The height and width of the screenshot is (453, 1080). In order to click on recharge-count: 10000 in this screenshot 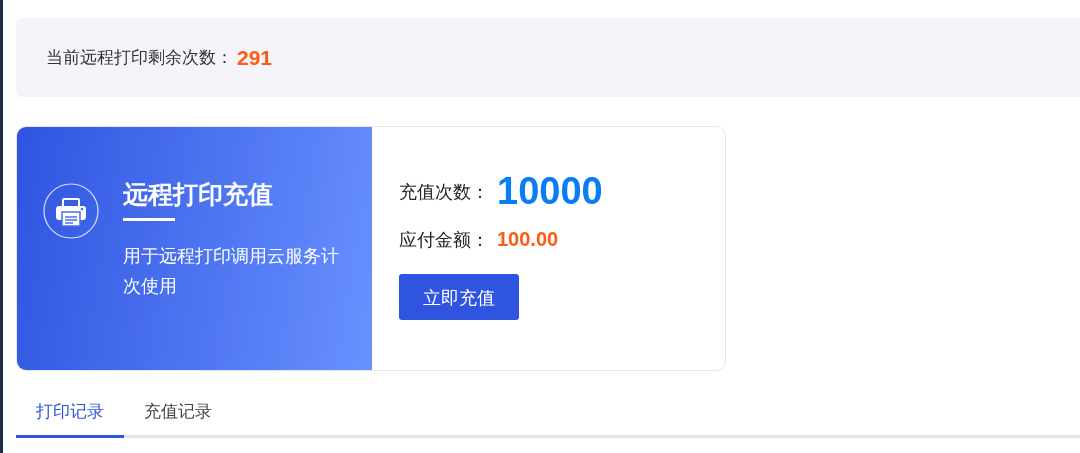, I will do `click(550, 191)`.